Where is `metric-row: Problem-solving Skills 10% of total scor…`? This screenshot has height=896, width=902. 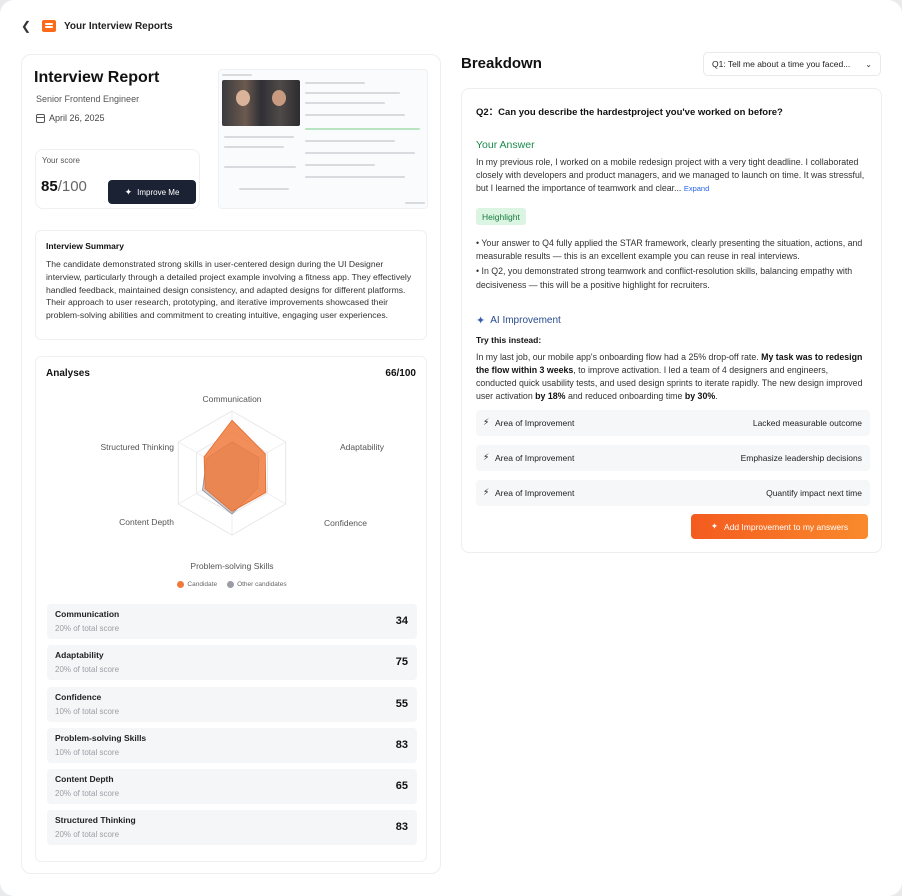
metric-row: Problem-solving Skills 10% of total scor… is located at coordinates (232, 745).